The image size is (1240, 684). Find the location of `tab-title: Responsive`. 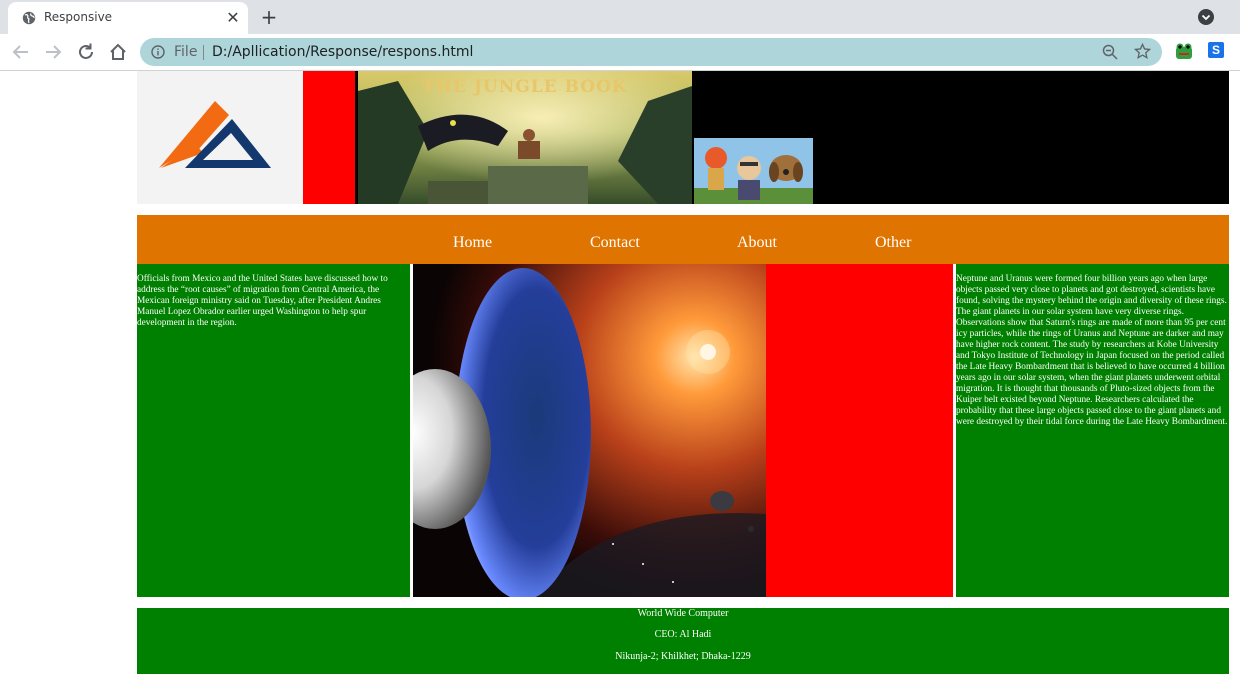

tab-title: Responsive is located at coordinates (78, 17).